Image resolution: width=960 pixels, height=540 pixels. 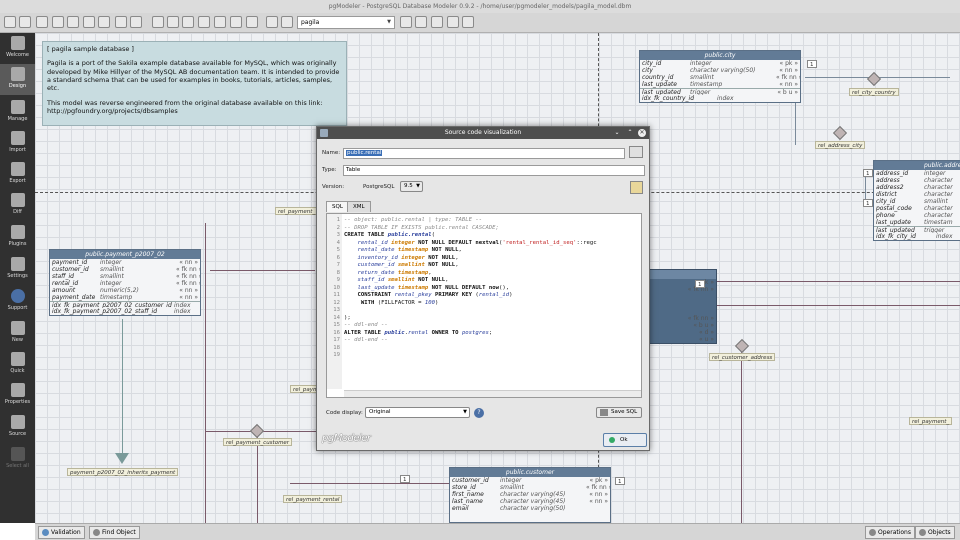 What do you see at coordinates (917, 236) in the screenshot?
I see `table-row: idx_fk_city_id index` at bounding box center [917, 236].